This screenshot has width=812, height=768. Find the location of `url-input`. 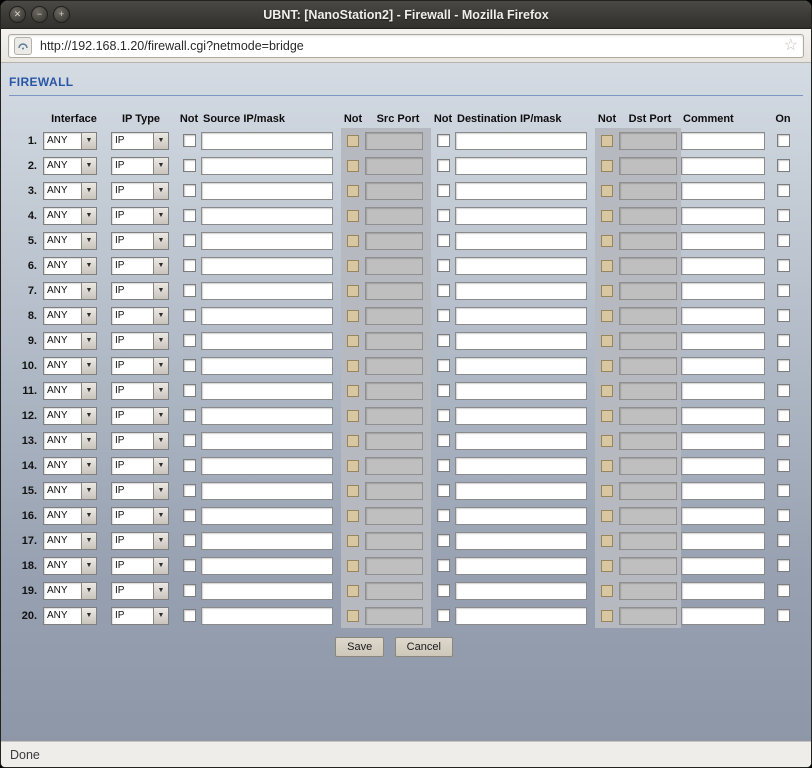

url-input is located at coordinates (408, 45).